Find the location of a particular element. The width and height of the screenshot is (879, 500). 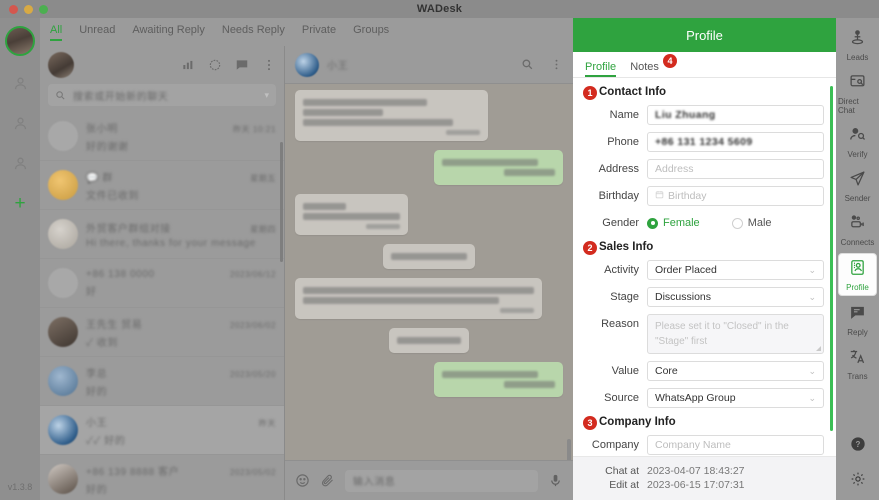

rail-item-profile: Profile is located at coordinates (857, 274).